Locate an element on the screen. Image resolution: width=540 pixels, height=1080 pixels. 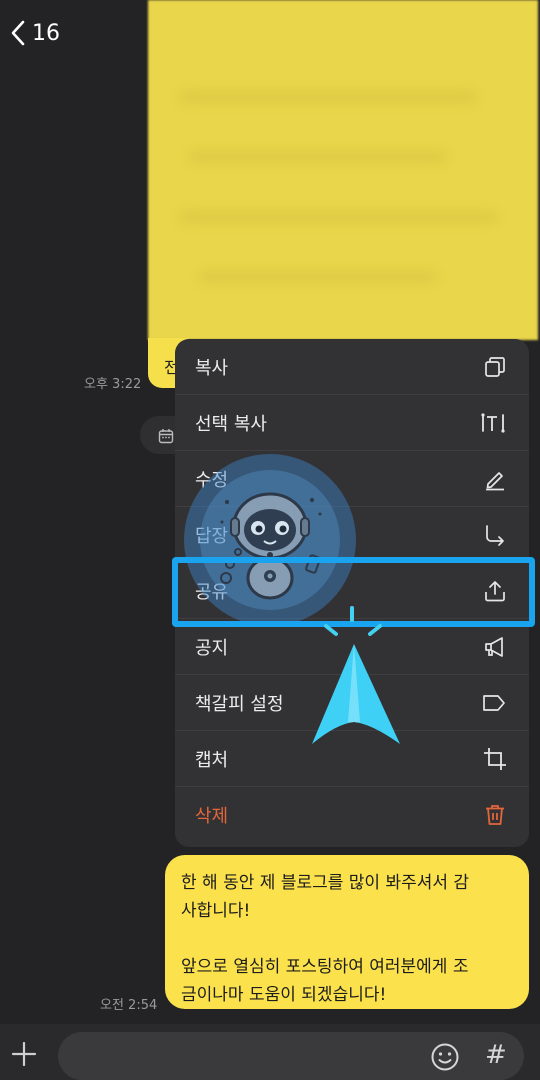
pencil-icon is located at coordinates (495, 479).